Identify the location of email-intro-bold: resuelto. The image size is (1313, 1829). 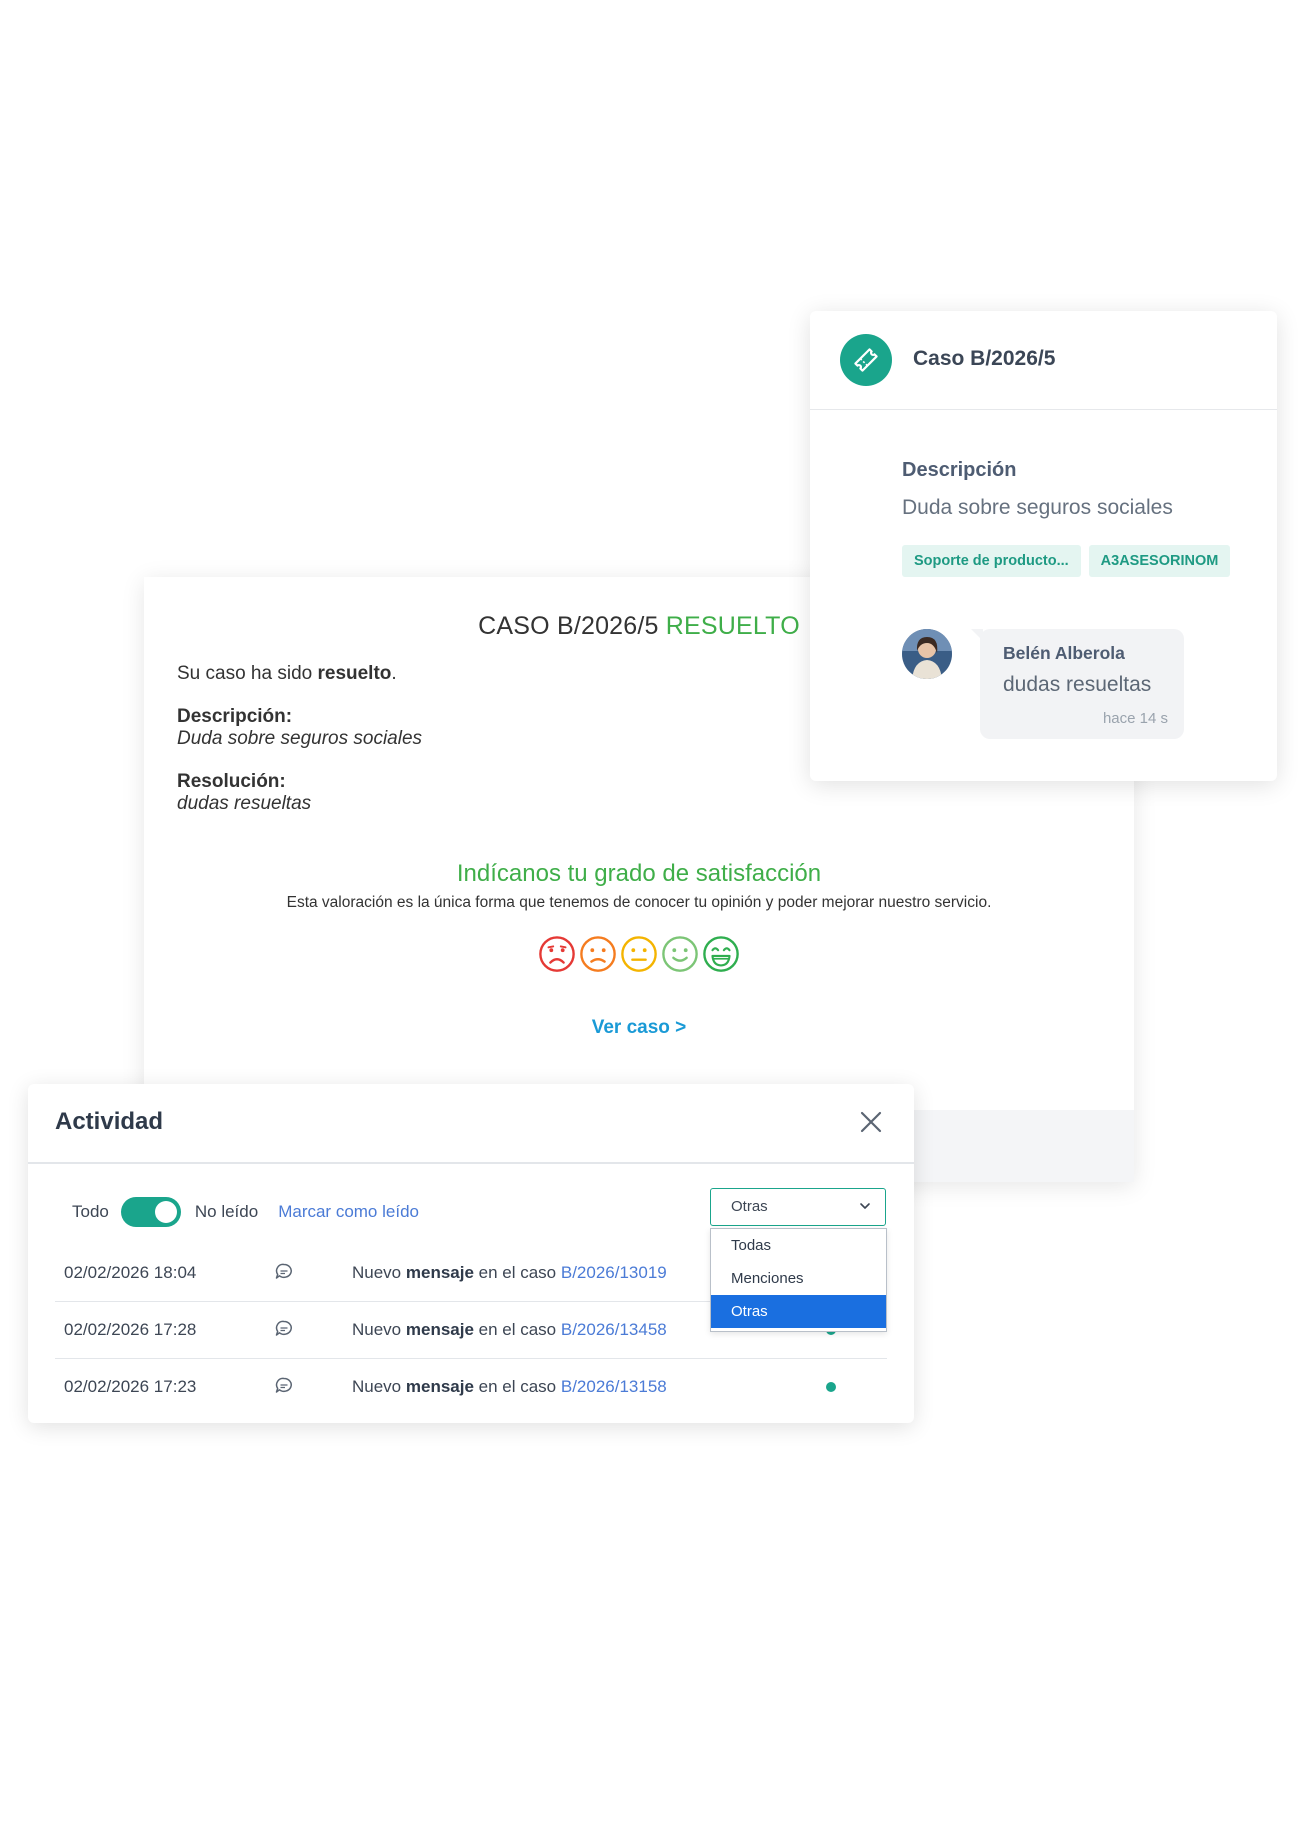
(354, 673).